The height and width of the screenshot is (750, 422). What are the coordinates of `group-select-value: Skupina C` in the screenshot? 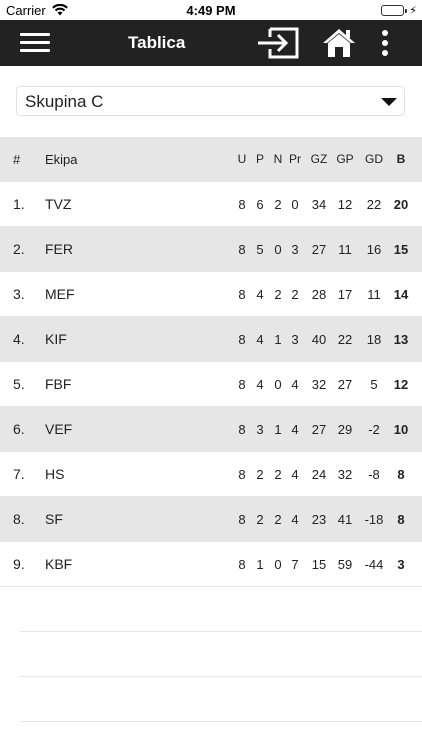 It's located at (64, 101).